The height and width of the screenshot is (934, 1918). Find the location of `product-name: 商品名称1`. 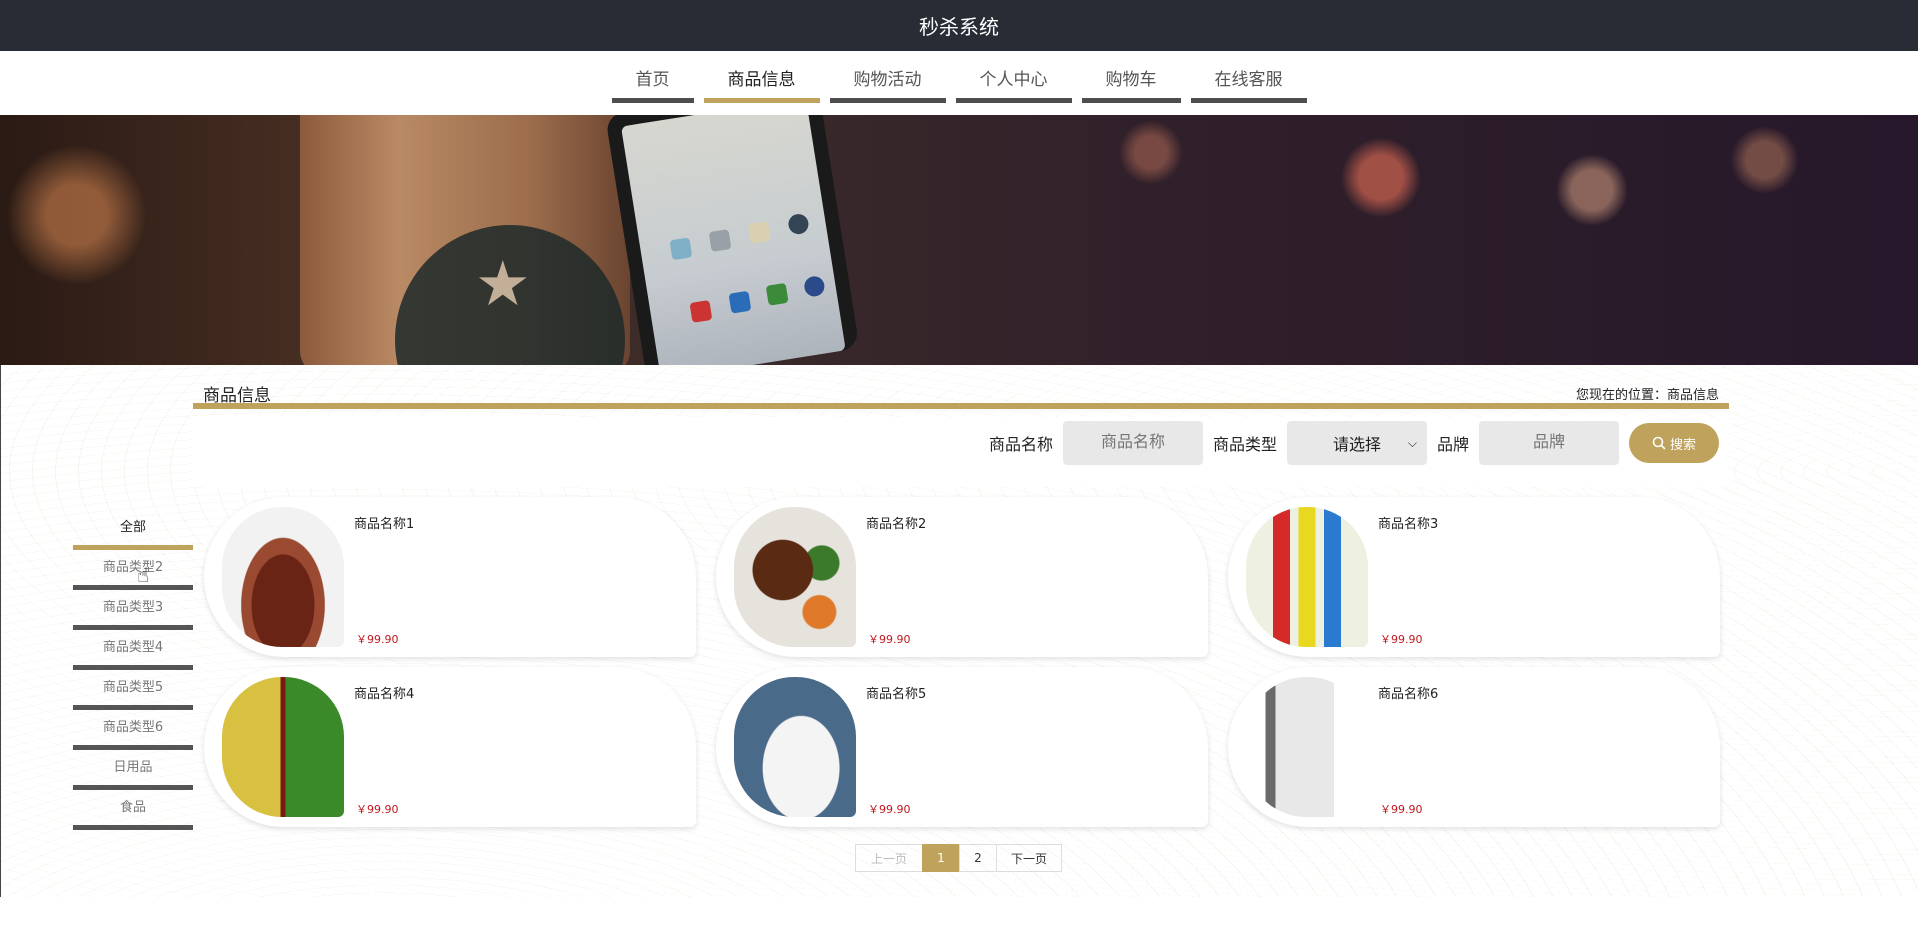

product-name: 商品名称1 is located at coordinates (384, 522).